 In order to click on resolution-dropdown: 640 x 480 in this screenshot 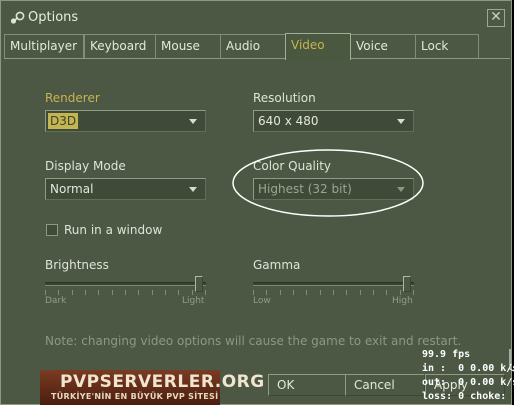, I will do `click(333, 121)`.